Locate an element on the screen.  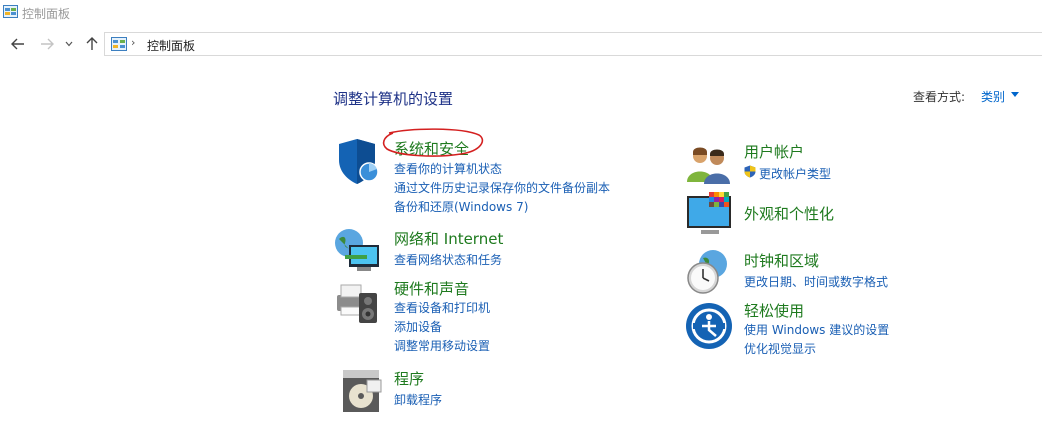
back-arrow-icon is located at coordinates (17, 44).